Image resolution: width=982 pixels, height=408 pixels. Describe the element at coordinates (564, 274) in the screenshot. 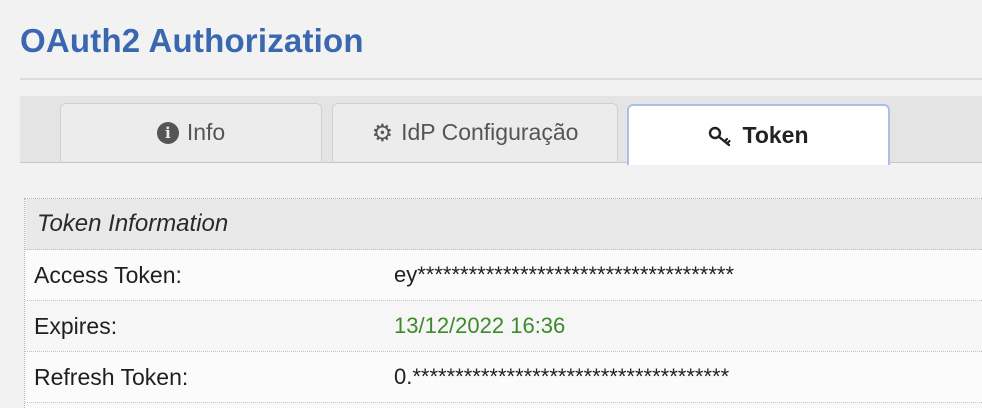

I see `access-token-value: ey*************************************` at that location.